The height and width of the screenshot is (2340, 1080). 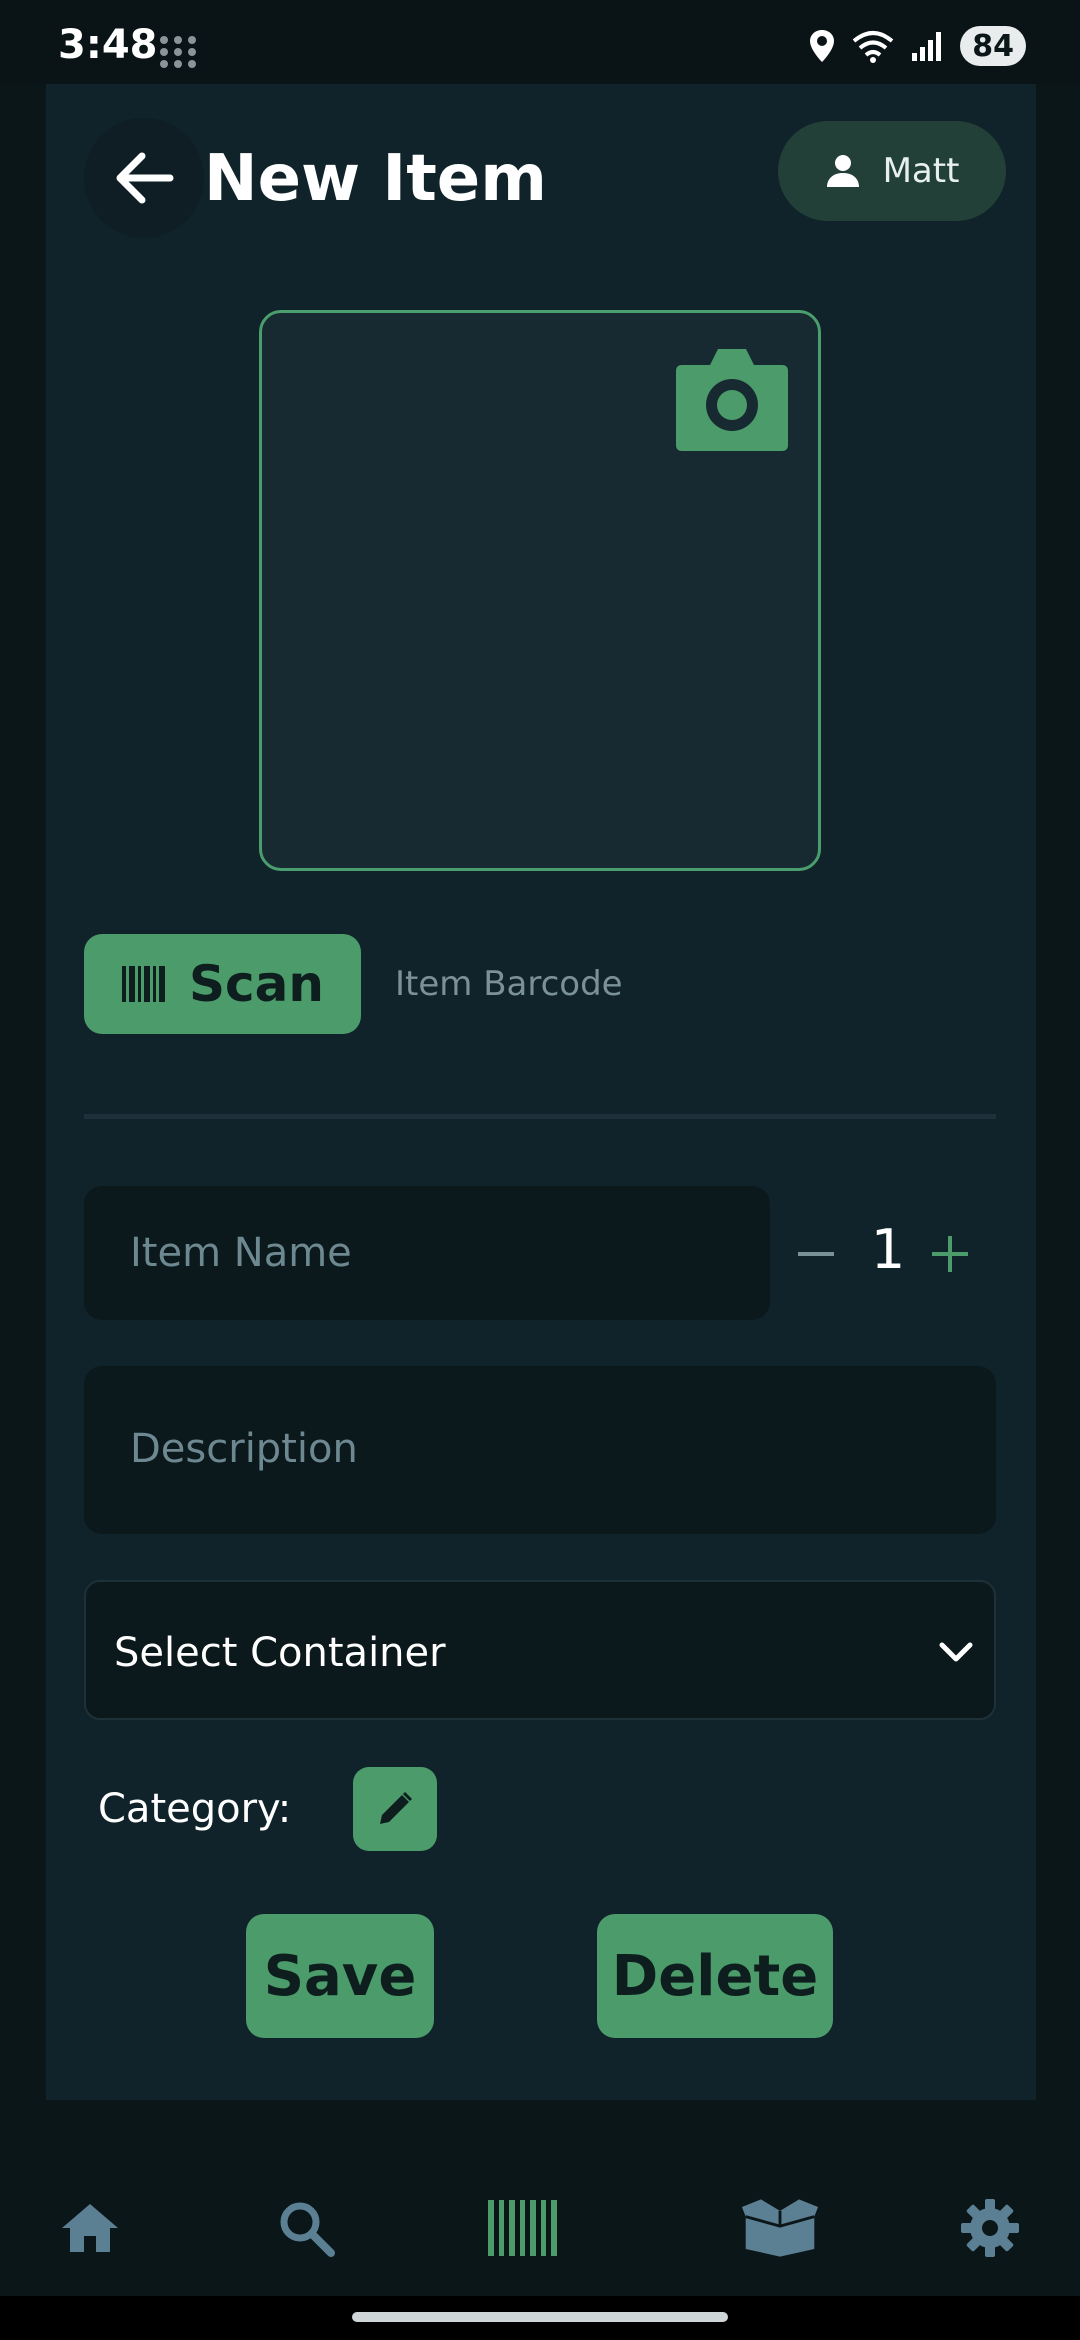 I want to click on home-icon, so click(x=90, y=2228).